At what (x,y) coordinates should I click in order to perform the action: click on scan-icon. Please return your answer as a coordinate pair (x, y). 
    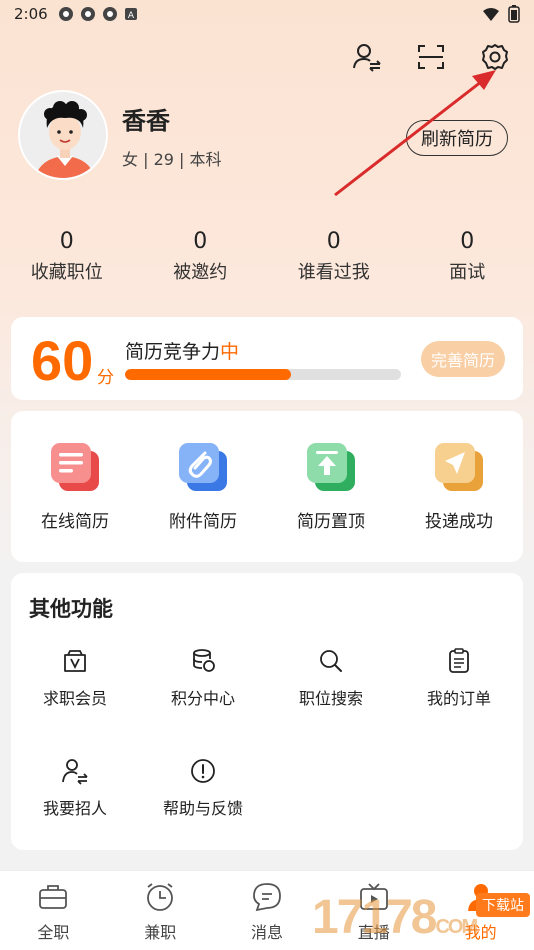
    Looking at the image, I should click on (431, 57).